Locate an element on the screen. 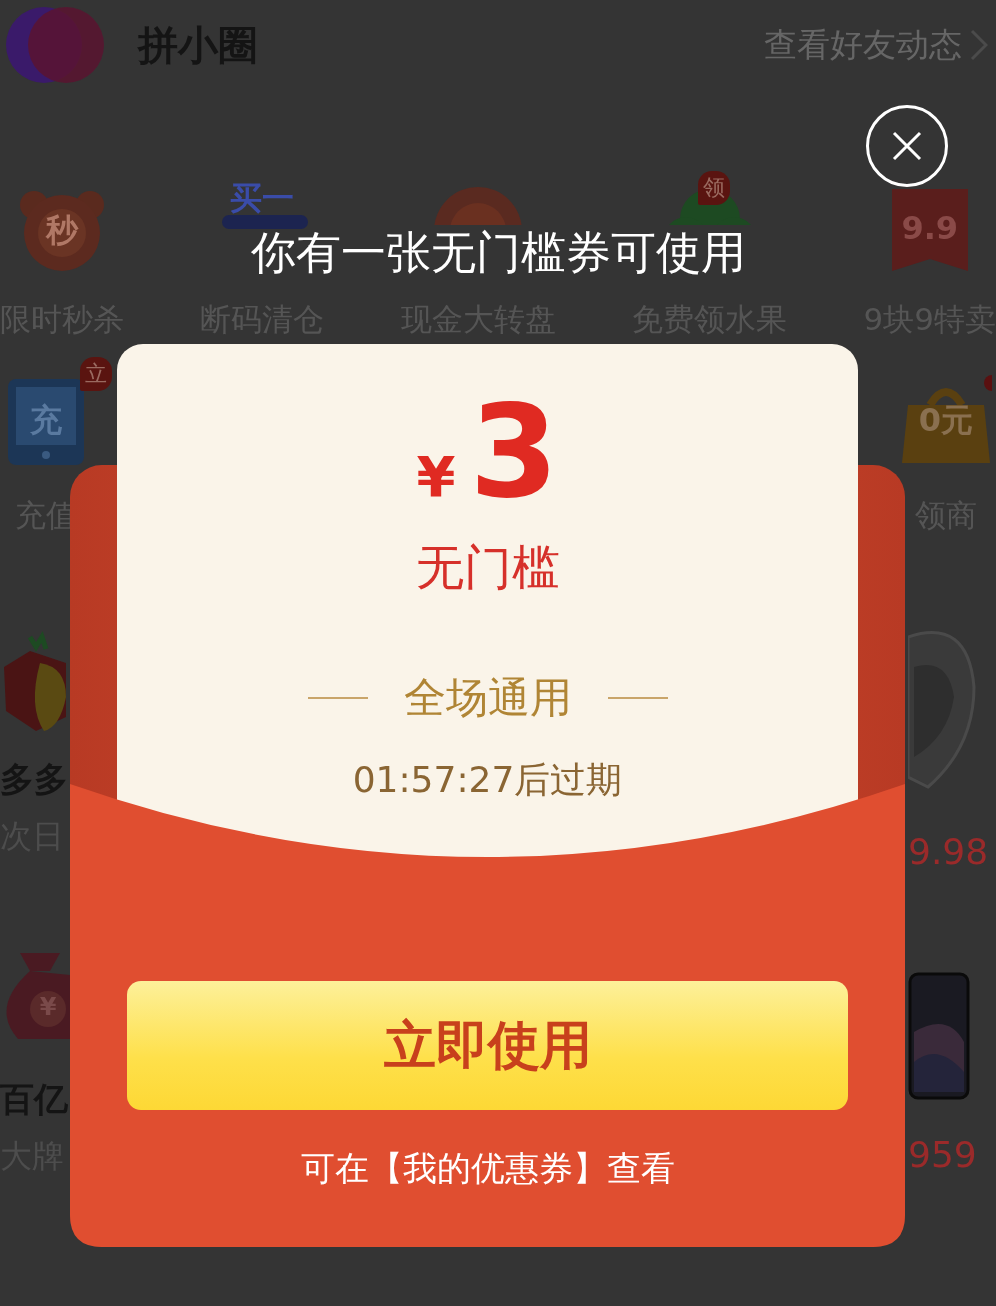 The image size is (996, 1306). icon-text: ¥ is located at coordinates (48, 1007).